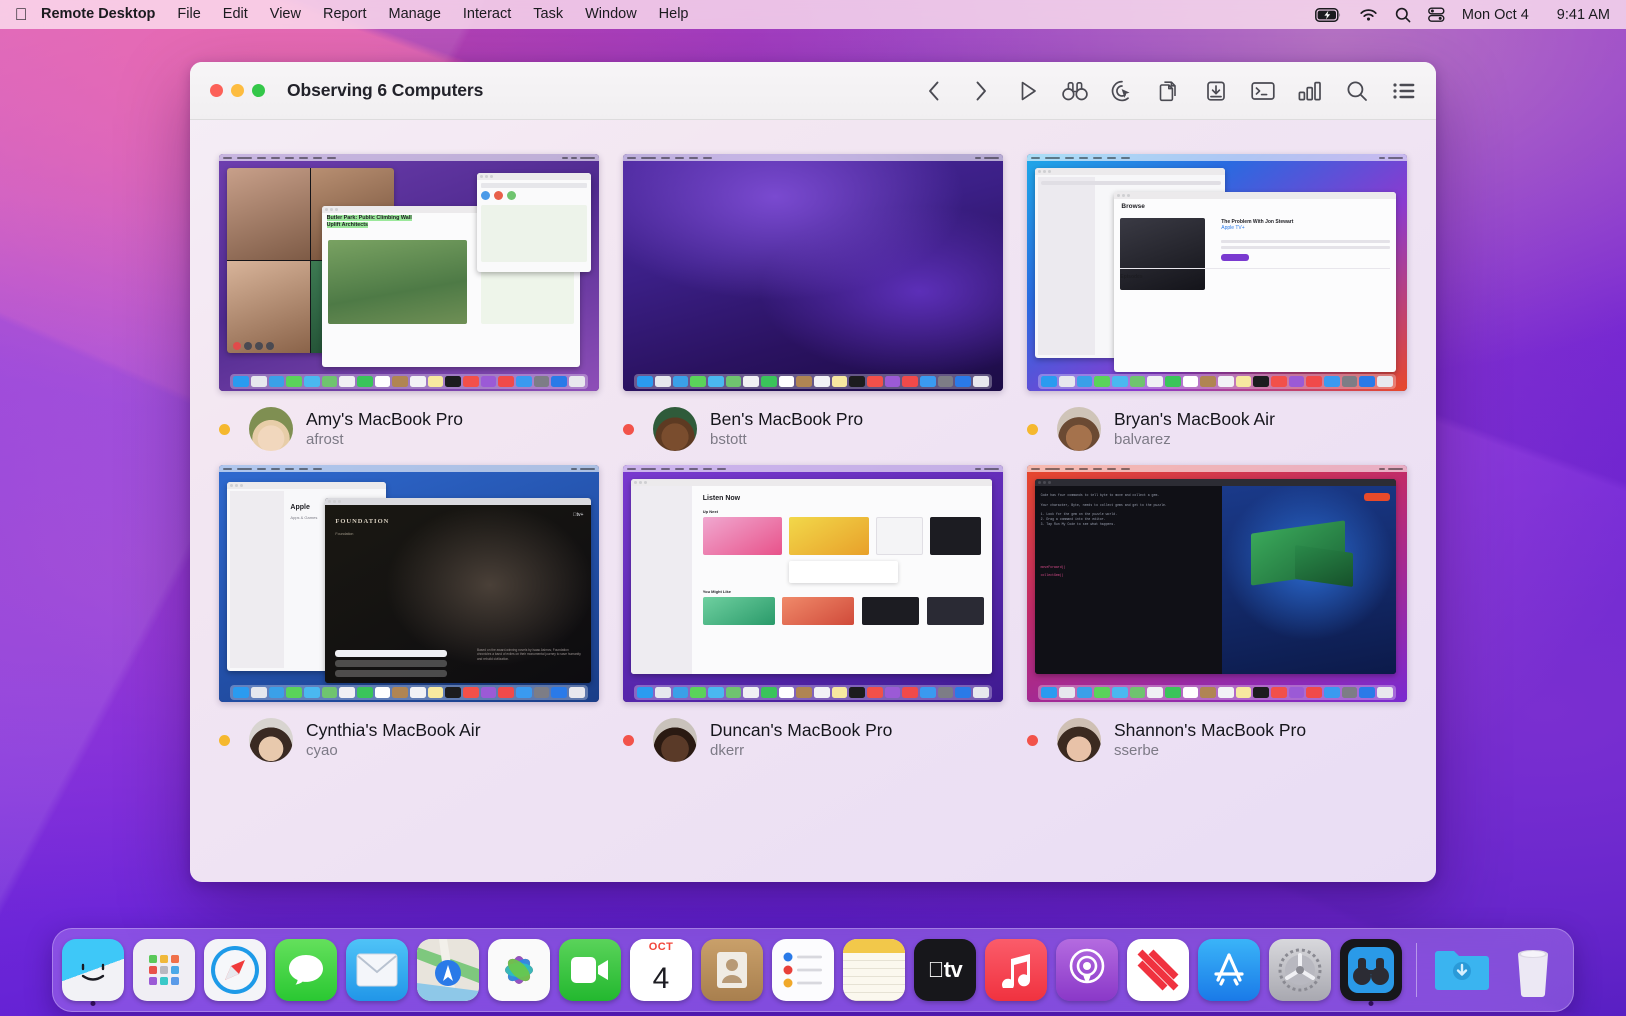 This screenshot has height=1016, width=1626. Describe the element at coordinates (393, 729) in the screenshot. I see `computer-name: Cynthia's MacBook Air` at that location.